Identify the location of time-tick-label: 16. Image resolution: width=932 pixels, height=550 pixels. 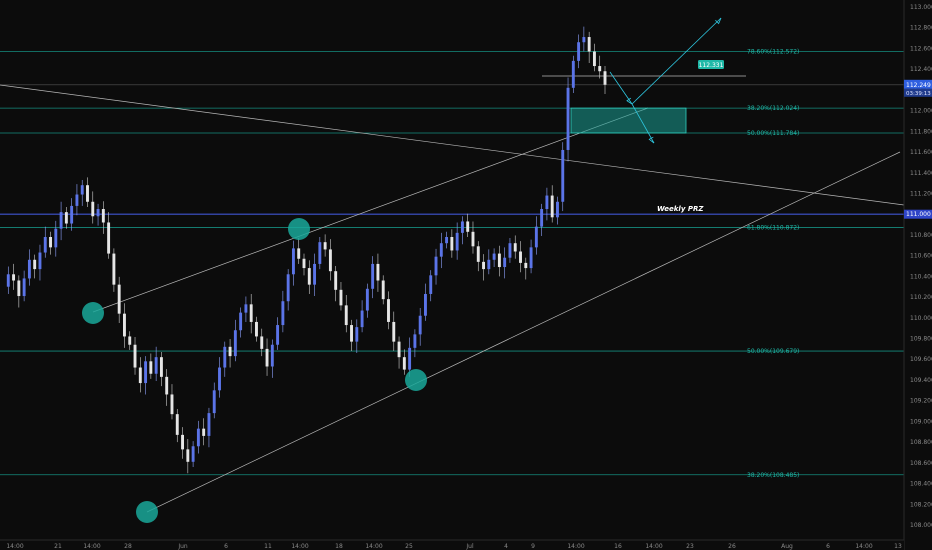
(618, 546).